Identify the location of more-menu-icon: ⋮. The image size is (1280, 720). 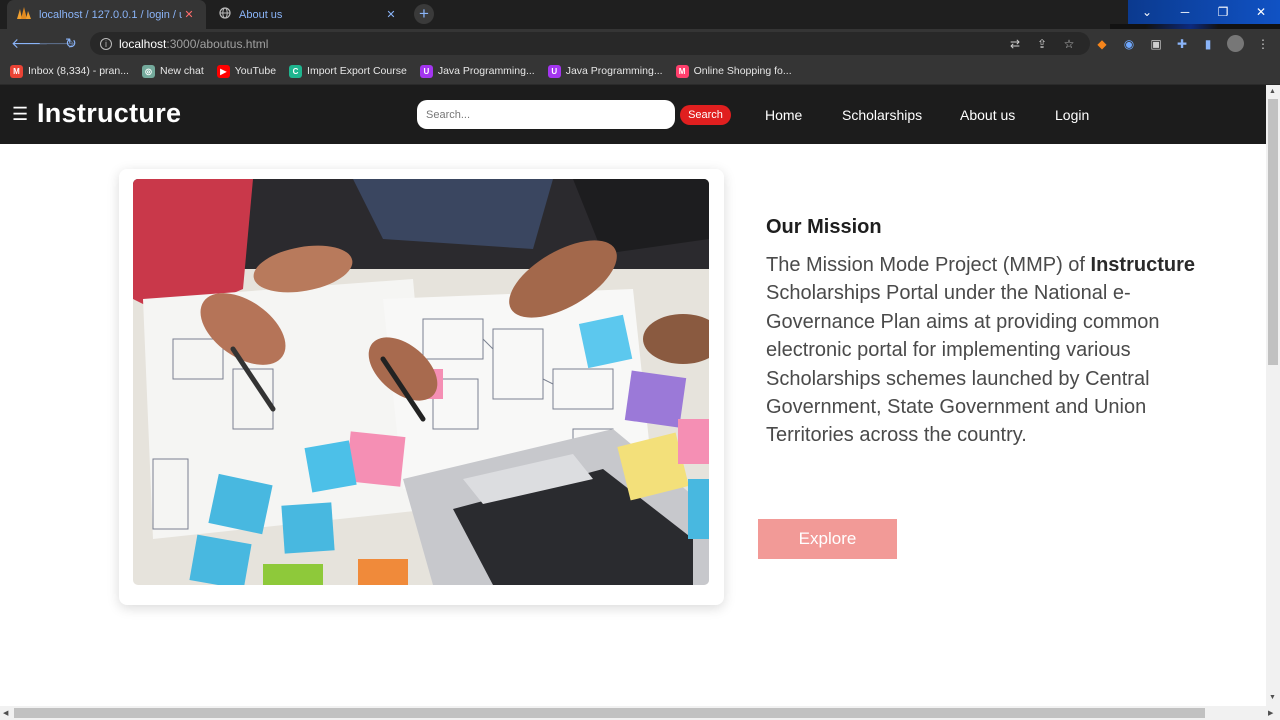
(1263, 44).